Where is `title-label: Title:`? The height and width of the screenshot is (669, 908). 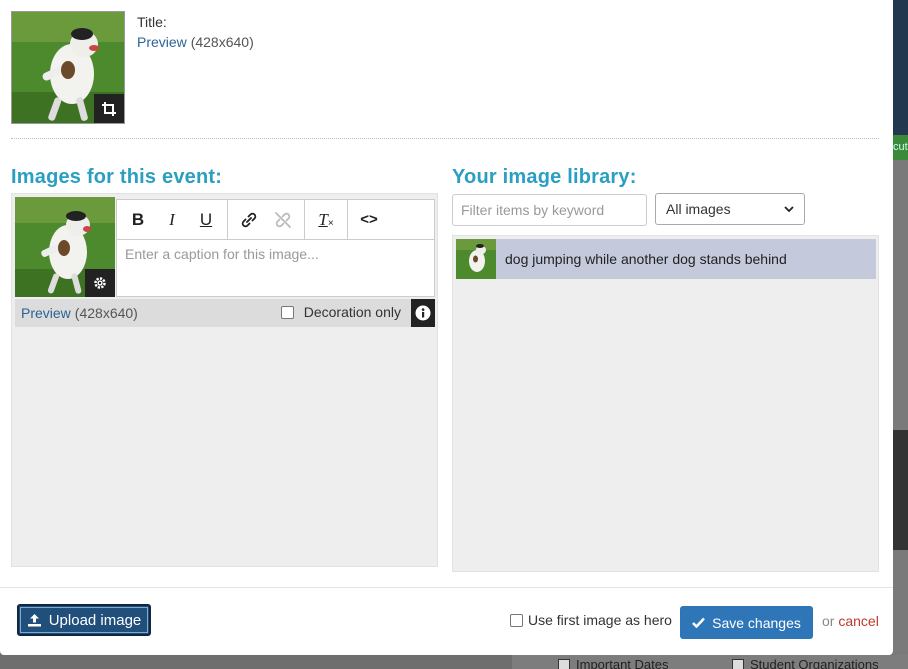
title-label: Title: is located at coordinates (152, 22).